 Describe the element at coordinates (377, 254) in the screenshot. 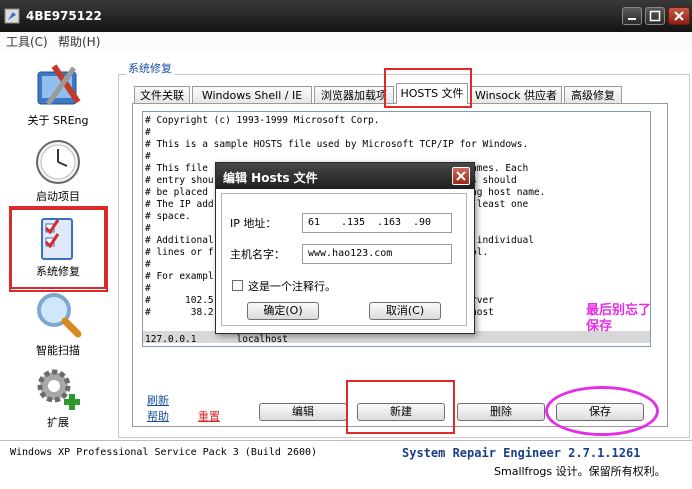

I see `hostname-field: www.hao123.com` at that location.